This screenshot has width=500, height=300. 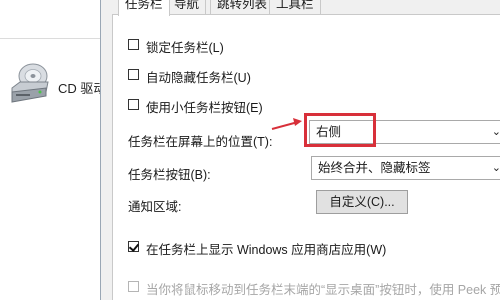 I want to click on buttons-combine-dropdown: 始终合并、隐藏标签 ⌄, so click(x=405, y=168).